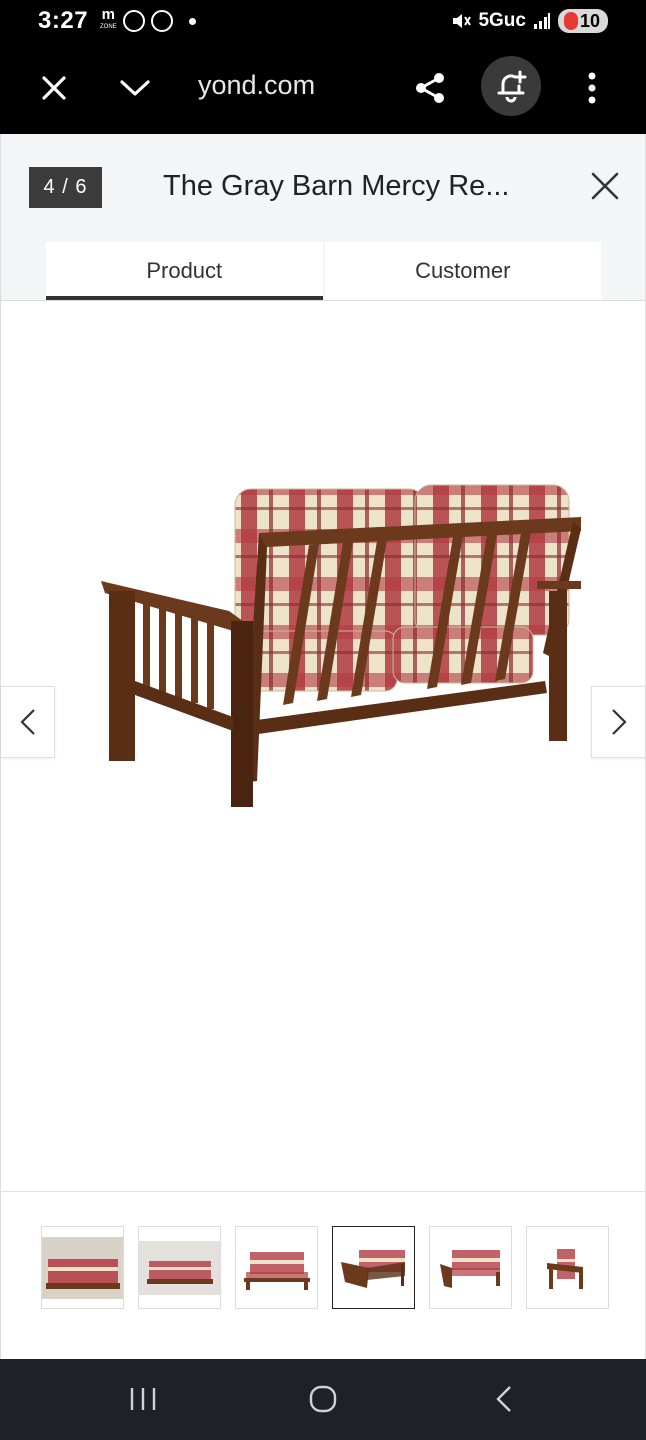 The image size is (646, 1440). I want to click on status-time: 3:27, so click(63, 20).